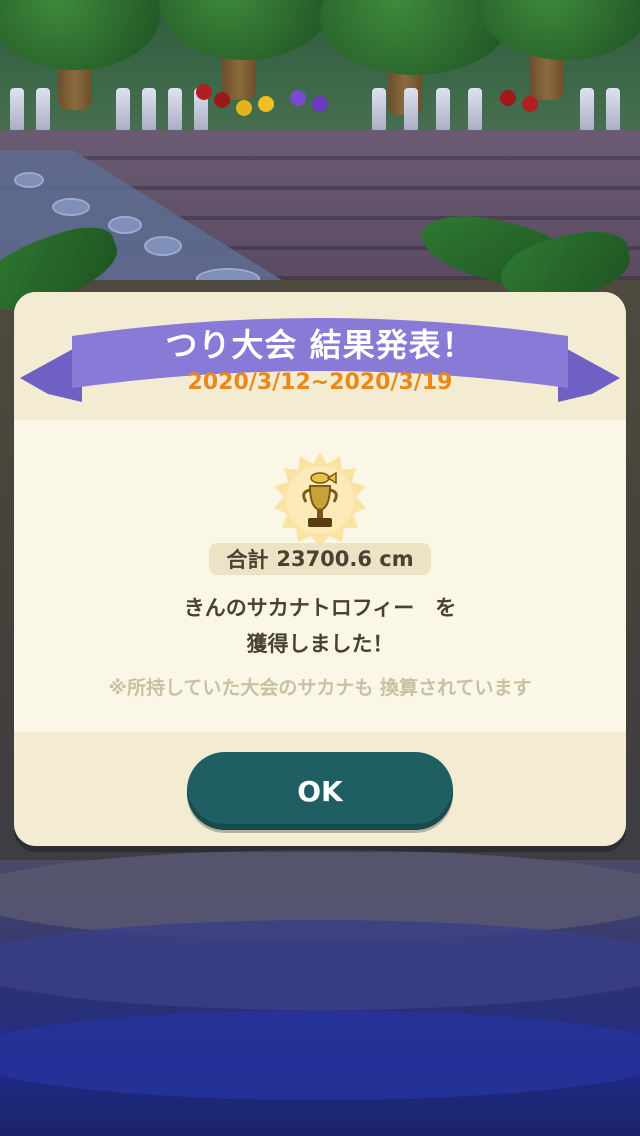  I want to click on ok-button: OK, so click(320, 791).